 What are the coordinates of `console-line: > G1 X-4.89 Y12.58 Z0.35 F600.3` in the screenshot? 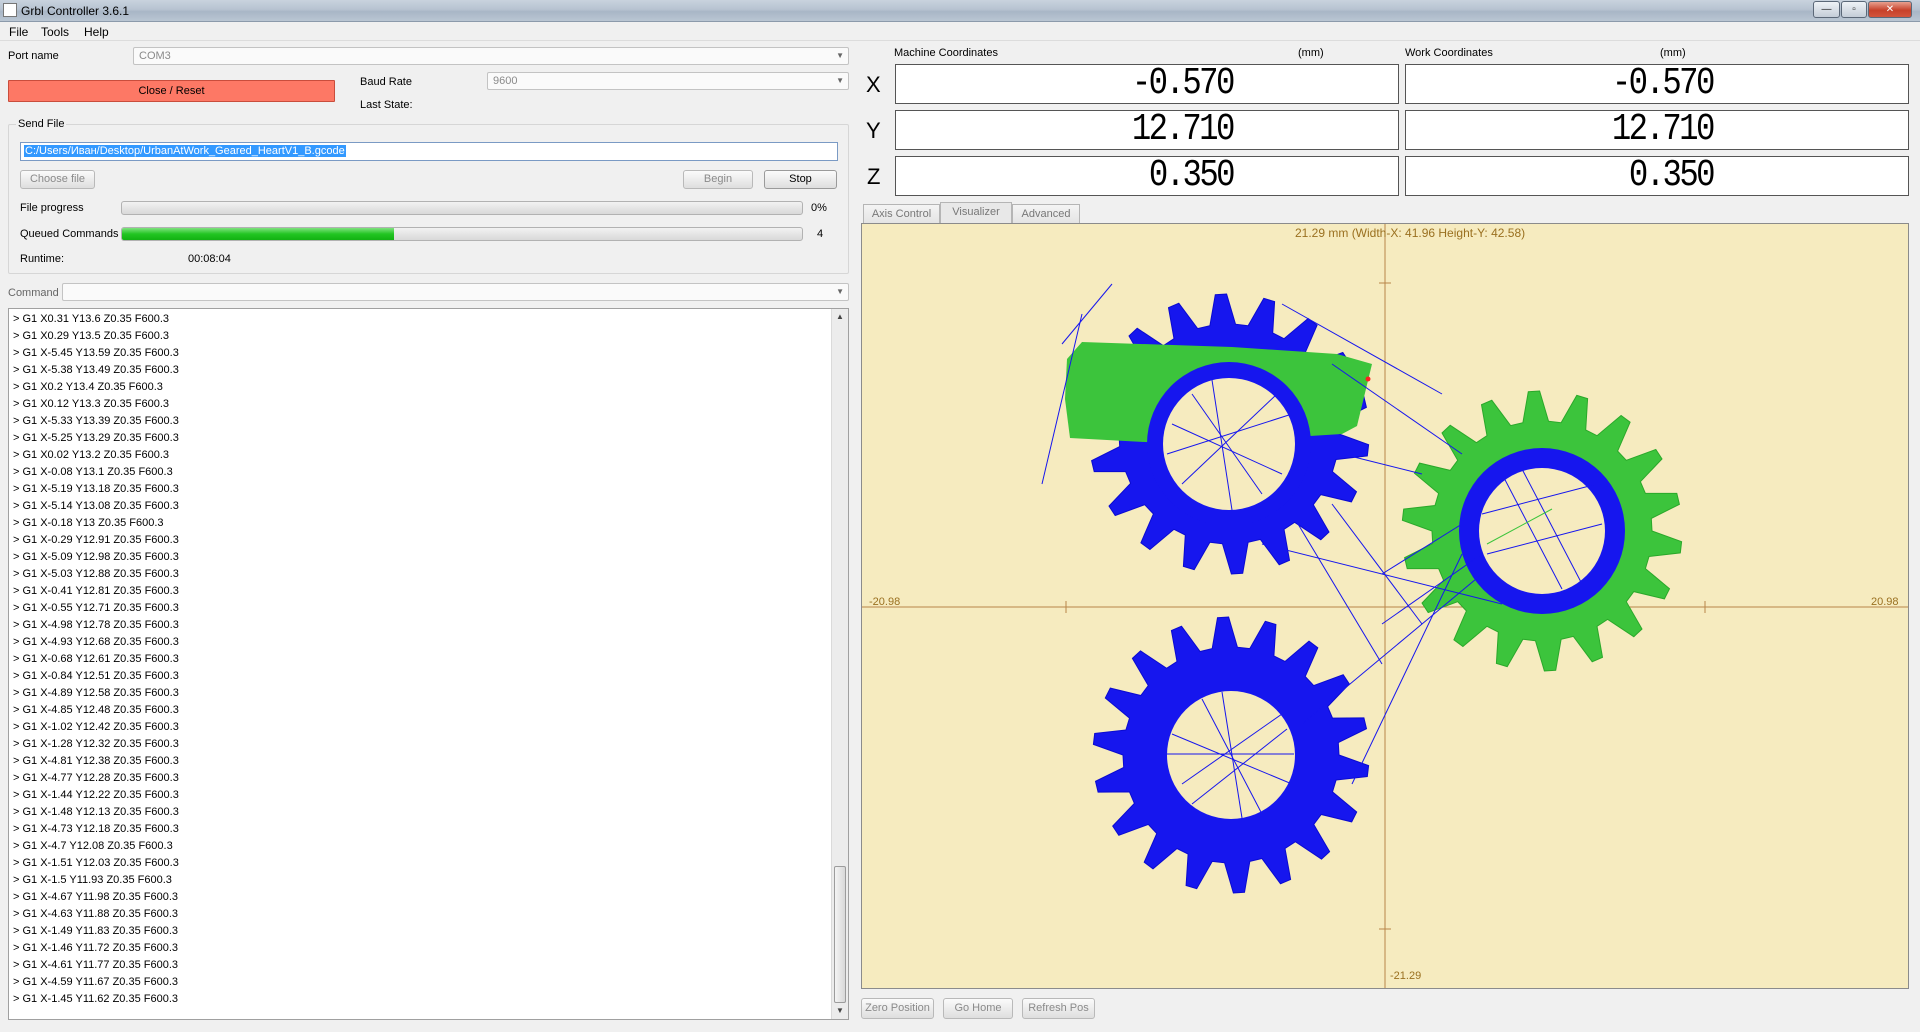 It's located at (96, 693).